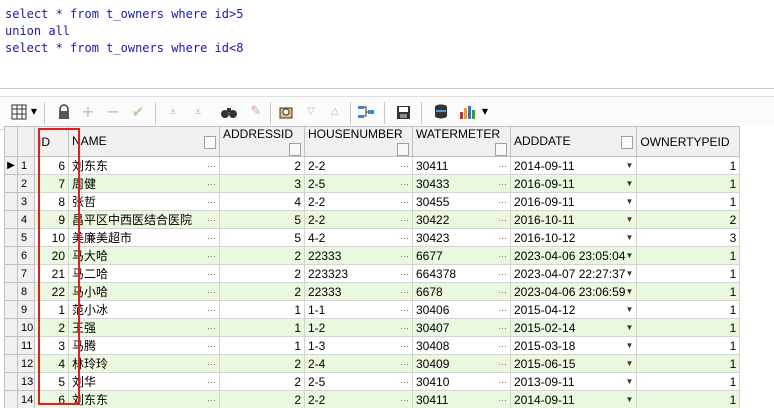  Describe the element at coordinates (358, 141) in the screenshot. I see `column-header-housenumber: HOUSENUMBER` at that location.